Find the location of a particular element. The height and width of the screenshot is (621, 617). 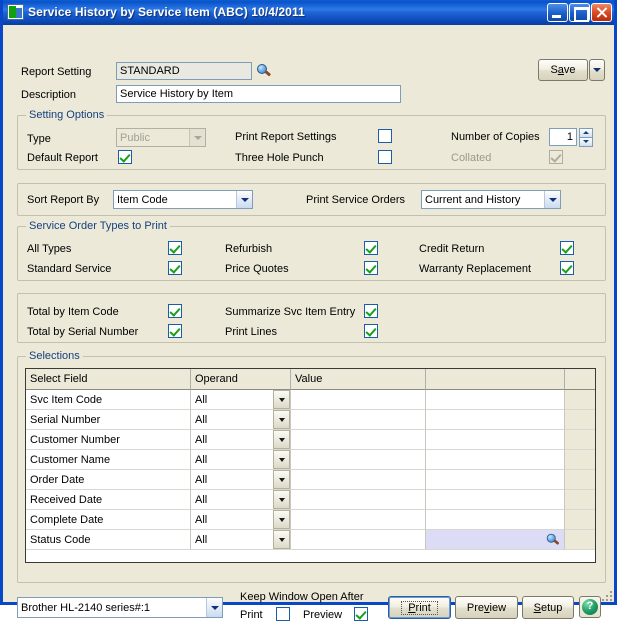

setup-button: Setup is located at coordinates (548, 607).